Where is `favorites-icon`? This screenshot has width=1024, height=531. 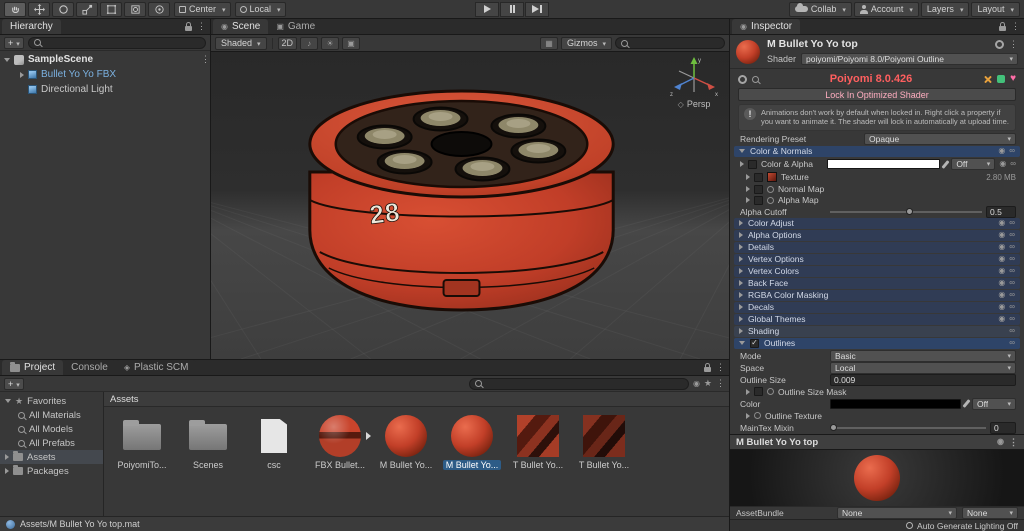
favorites-icon is located at coordinates (708, 383).